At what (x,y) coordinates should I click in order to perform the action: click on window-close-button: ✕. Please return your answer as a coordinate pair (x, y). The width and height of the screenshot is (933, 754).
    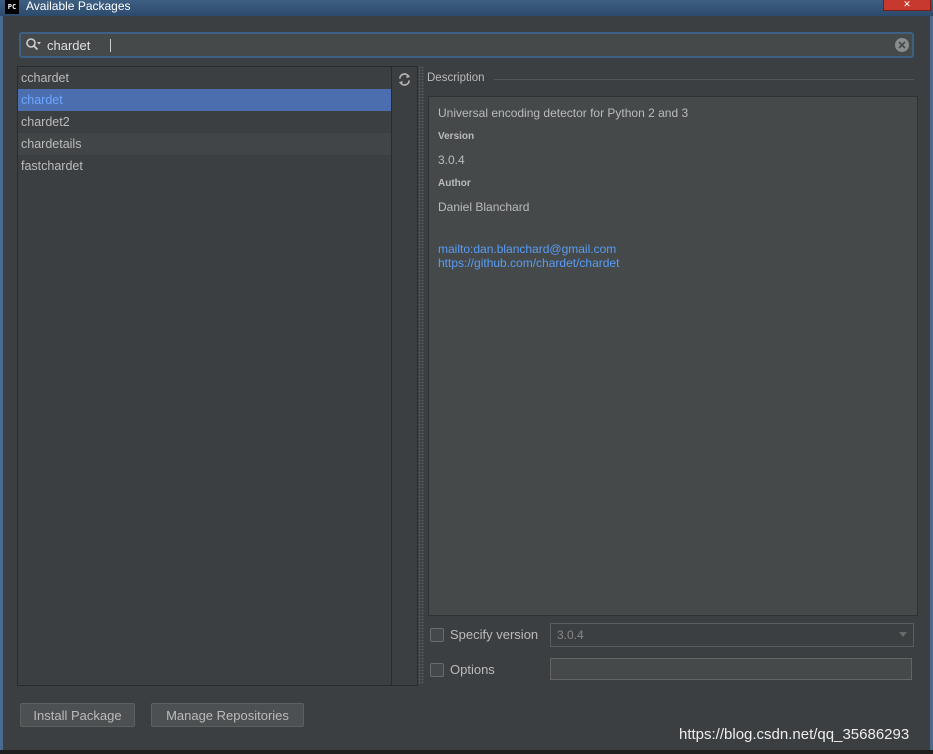
    Looking at the image, I should click on (907, 5).